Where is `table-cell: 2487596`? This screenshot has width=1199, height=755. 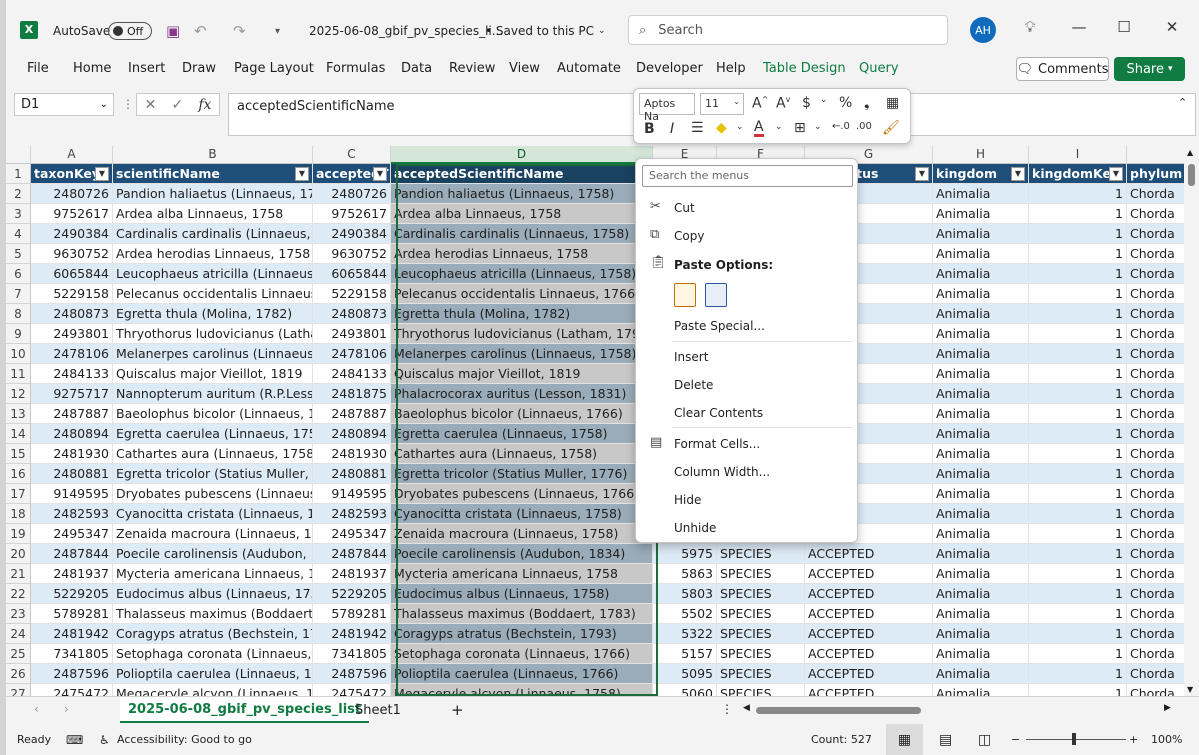 table-cell: 2487596 is located at coordinates (72, 674).